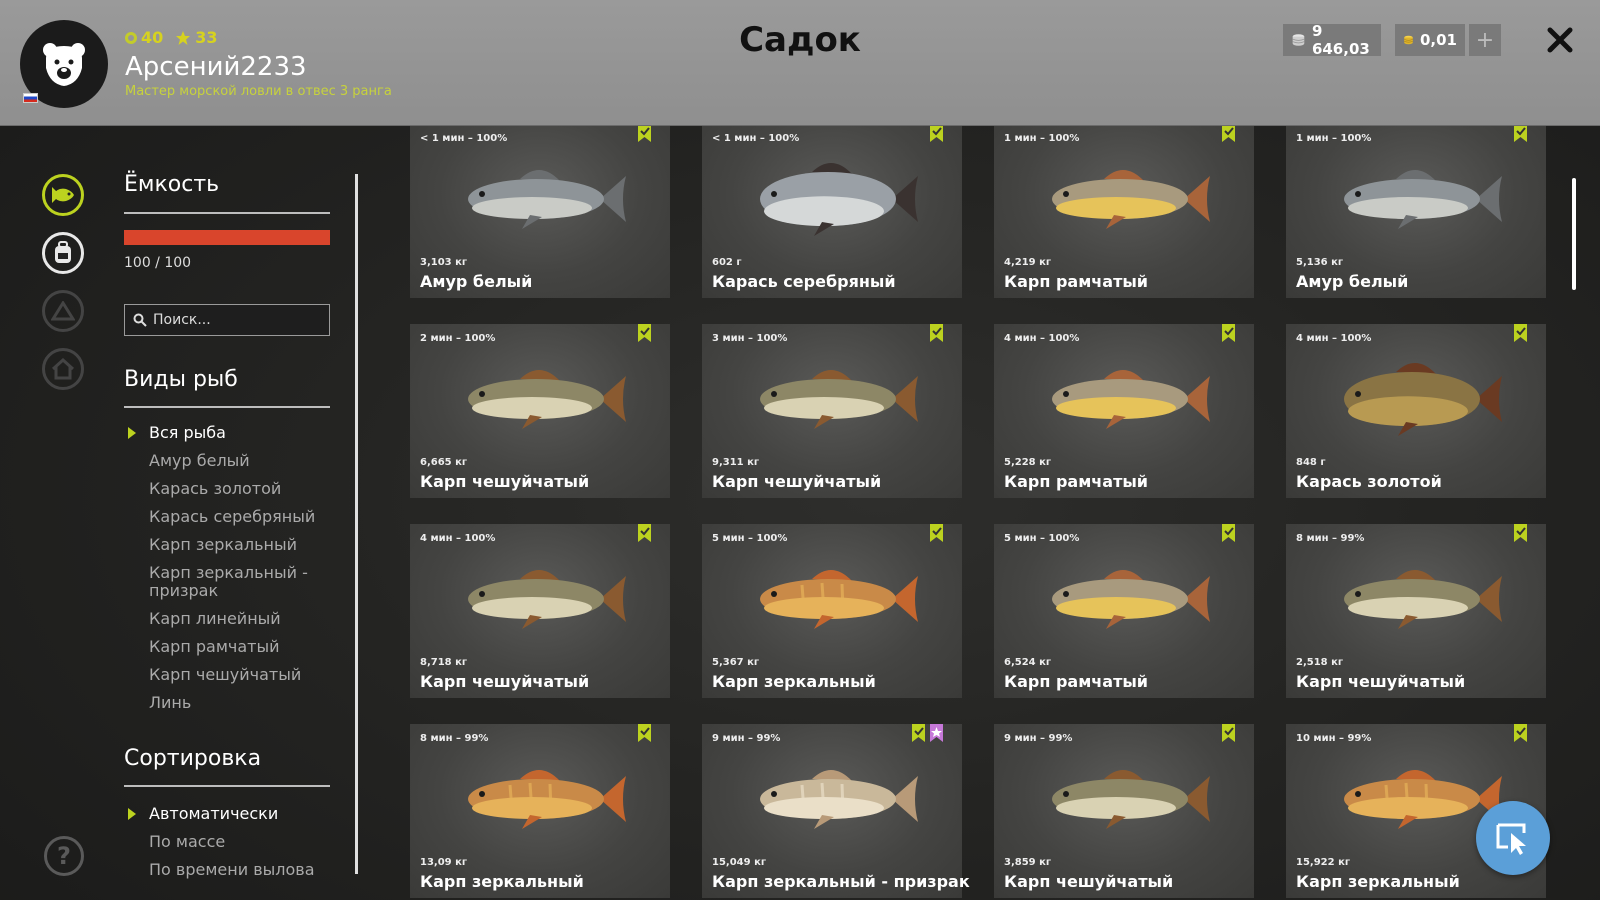 This screenshot has width=1600, height=900. I want to click on fish-name: Карп зеркальный - призрак, so click(841, 881).